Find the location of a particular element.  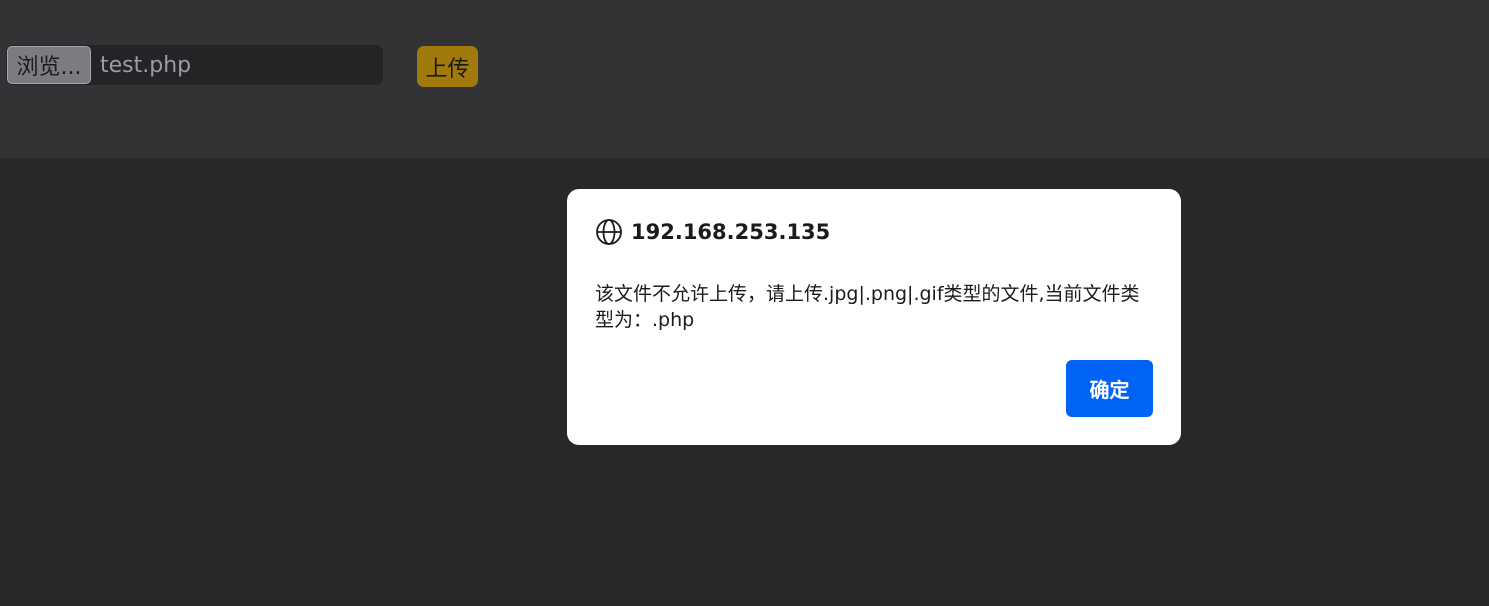

dialog-header: 192.168.253.135 is located at coordinates (712, 232).